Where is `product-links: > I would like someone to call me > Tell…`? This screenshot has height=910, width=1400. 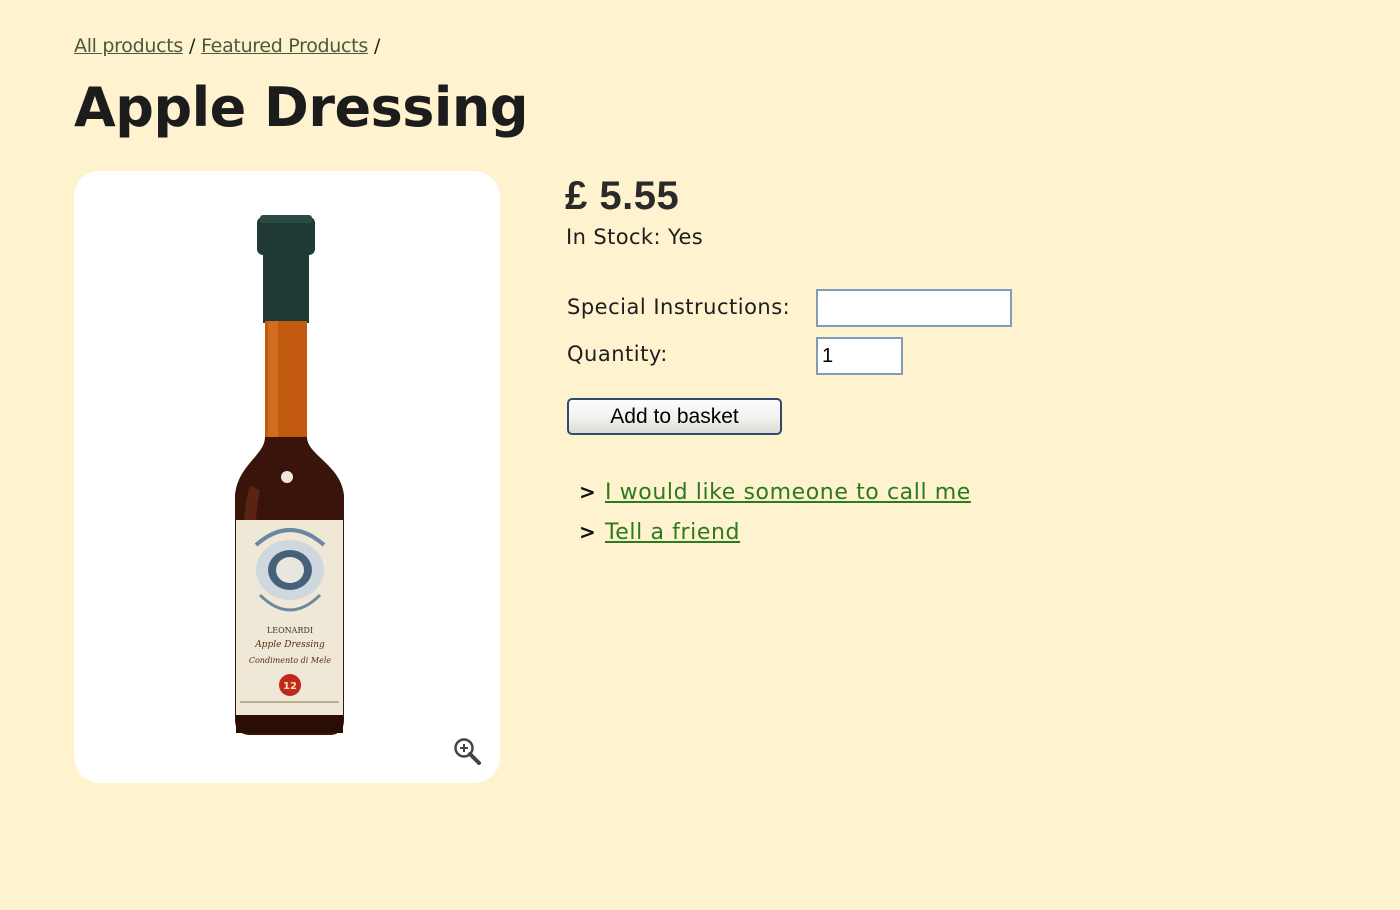
product-links: > I would like someone to call me > Tell… is located at coordinates (775, 512).